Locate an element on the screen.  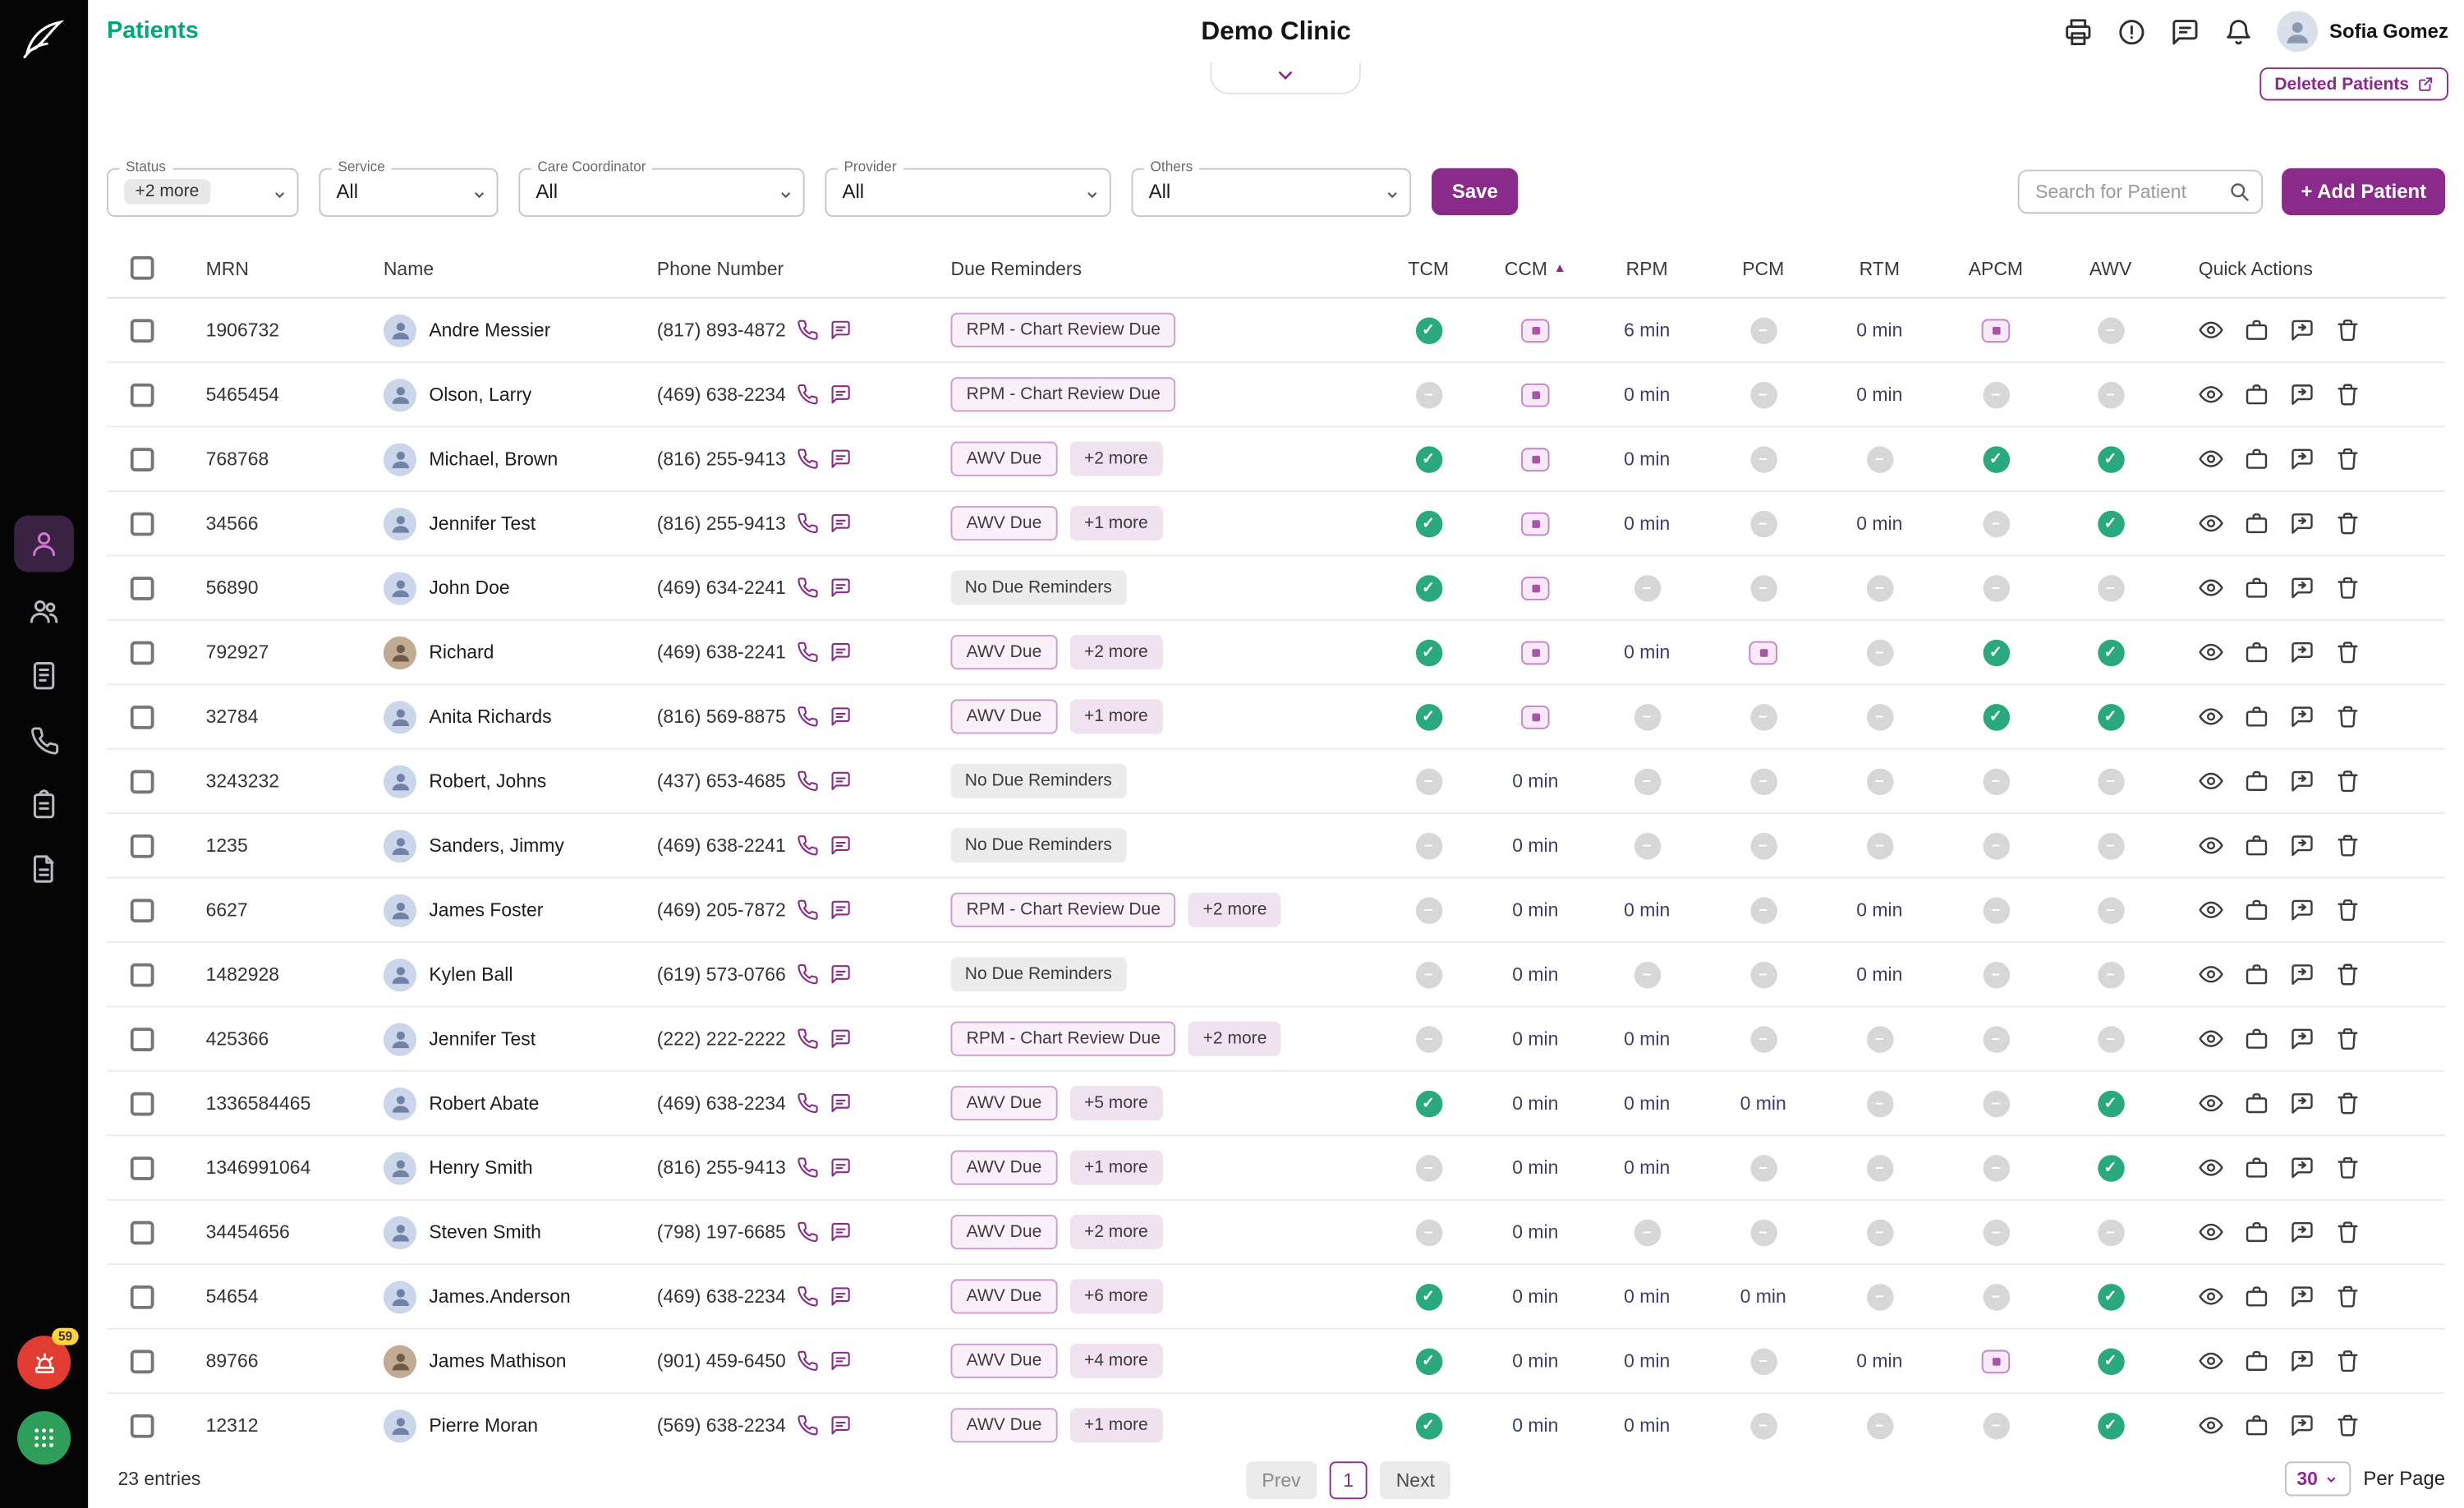
patient-name: Henry Smith is located at coordinates (480, 1167).